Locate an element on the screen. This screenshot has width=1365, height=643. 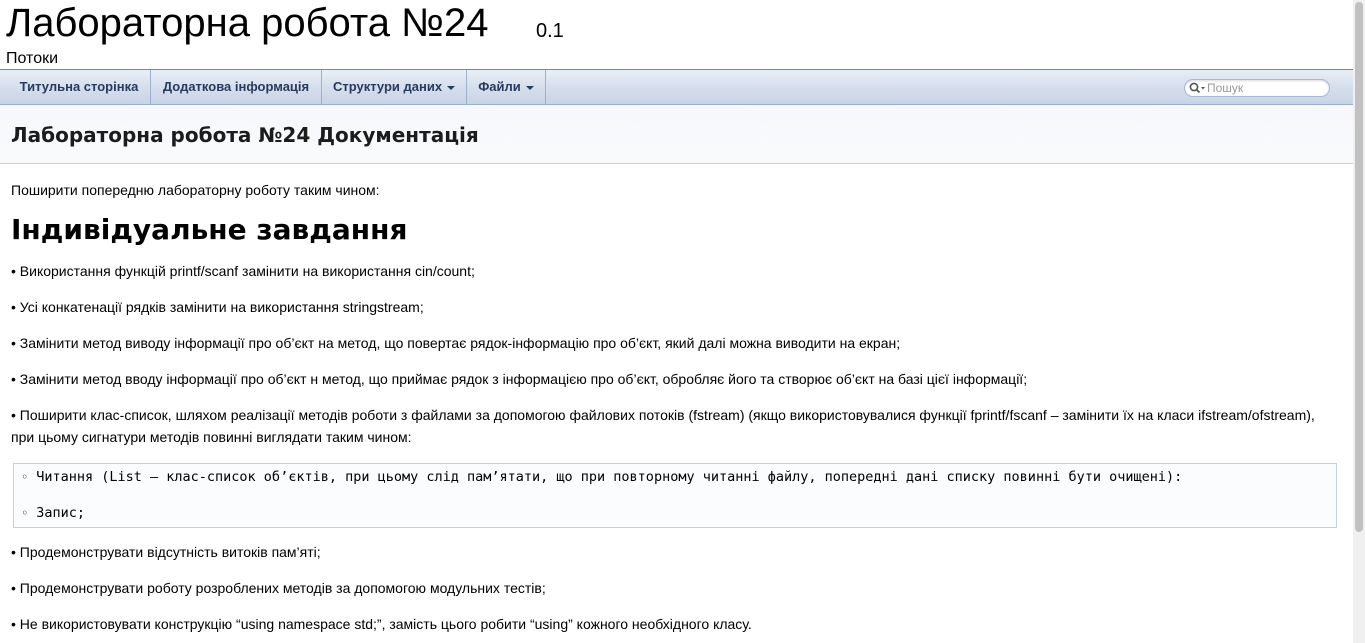
code-line: ◦ Запис; is located at coordinates (53, 513).